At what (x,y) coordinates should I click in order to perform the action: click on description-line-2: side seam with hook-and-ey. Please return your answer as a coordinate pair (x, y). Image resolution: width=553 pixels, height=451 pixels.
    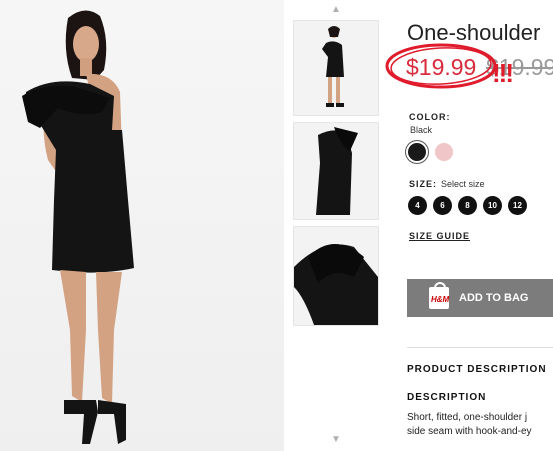
    Looking at the image, I should click on (469, 431).